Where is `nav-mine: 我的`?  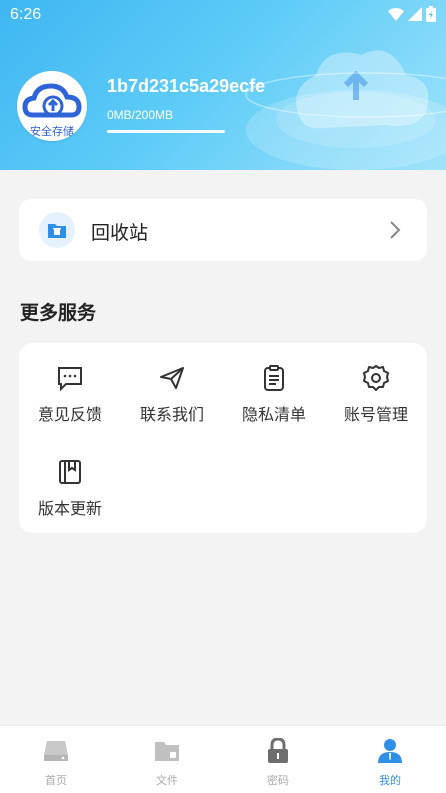 nav-mine: 我的 is located at coordinates (390, 762).